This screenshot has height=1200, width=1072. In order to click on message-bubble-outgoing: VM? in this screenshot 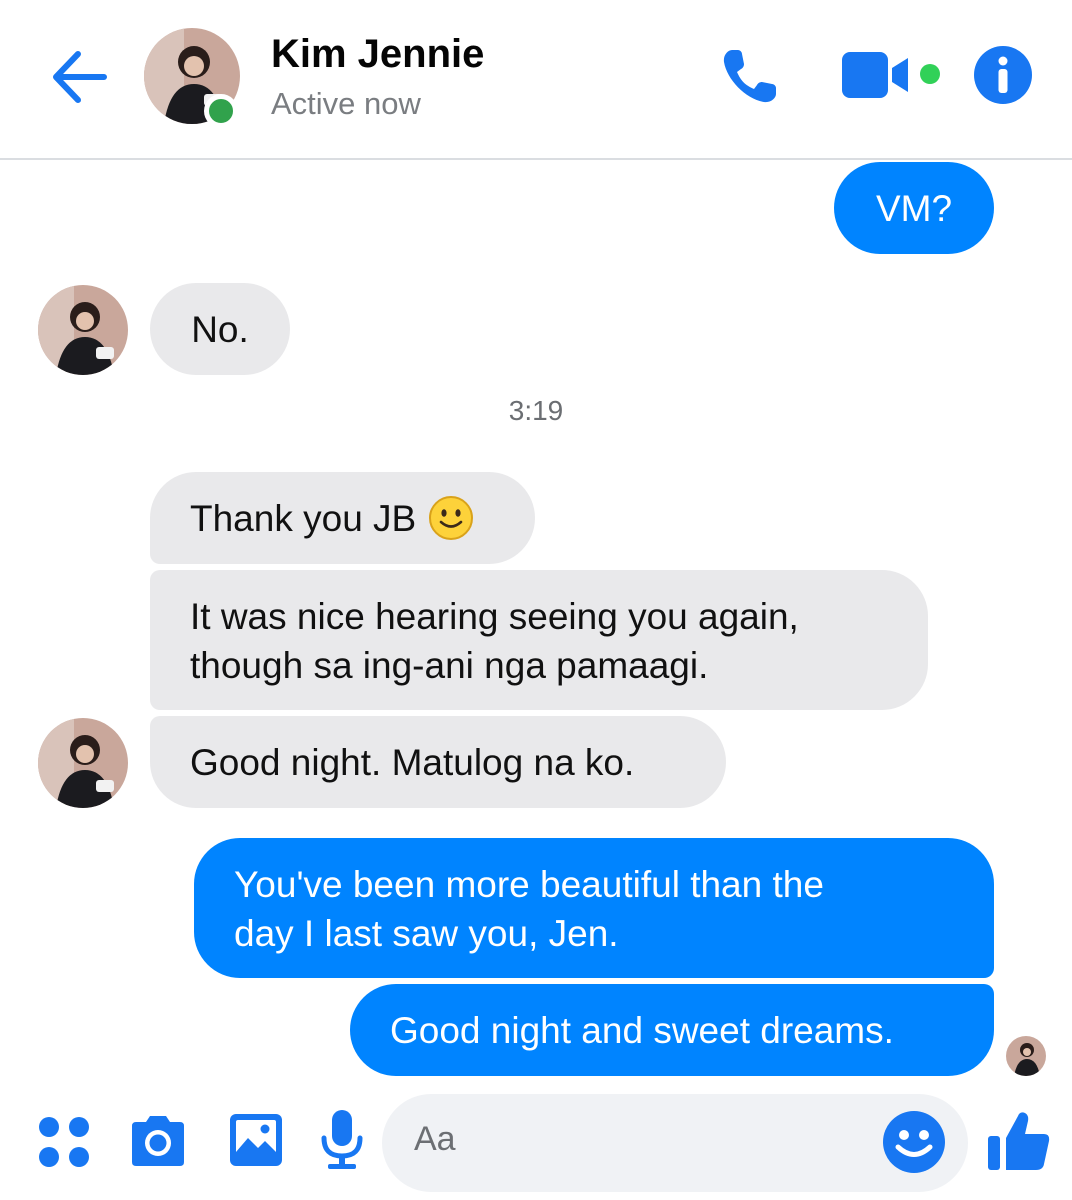, I will do `click(914, 208)`.